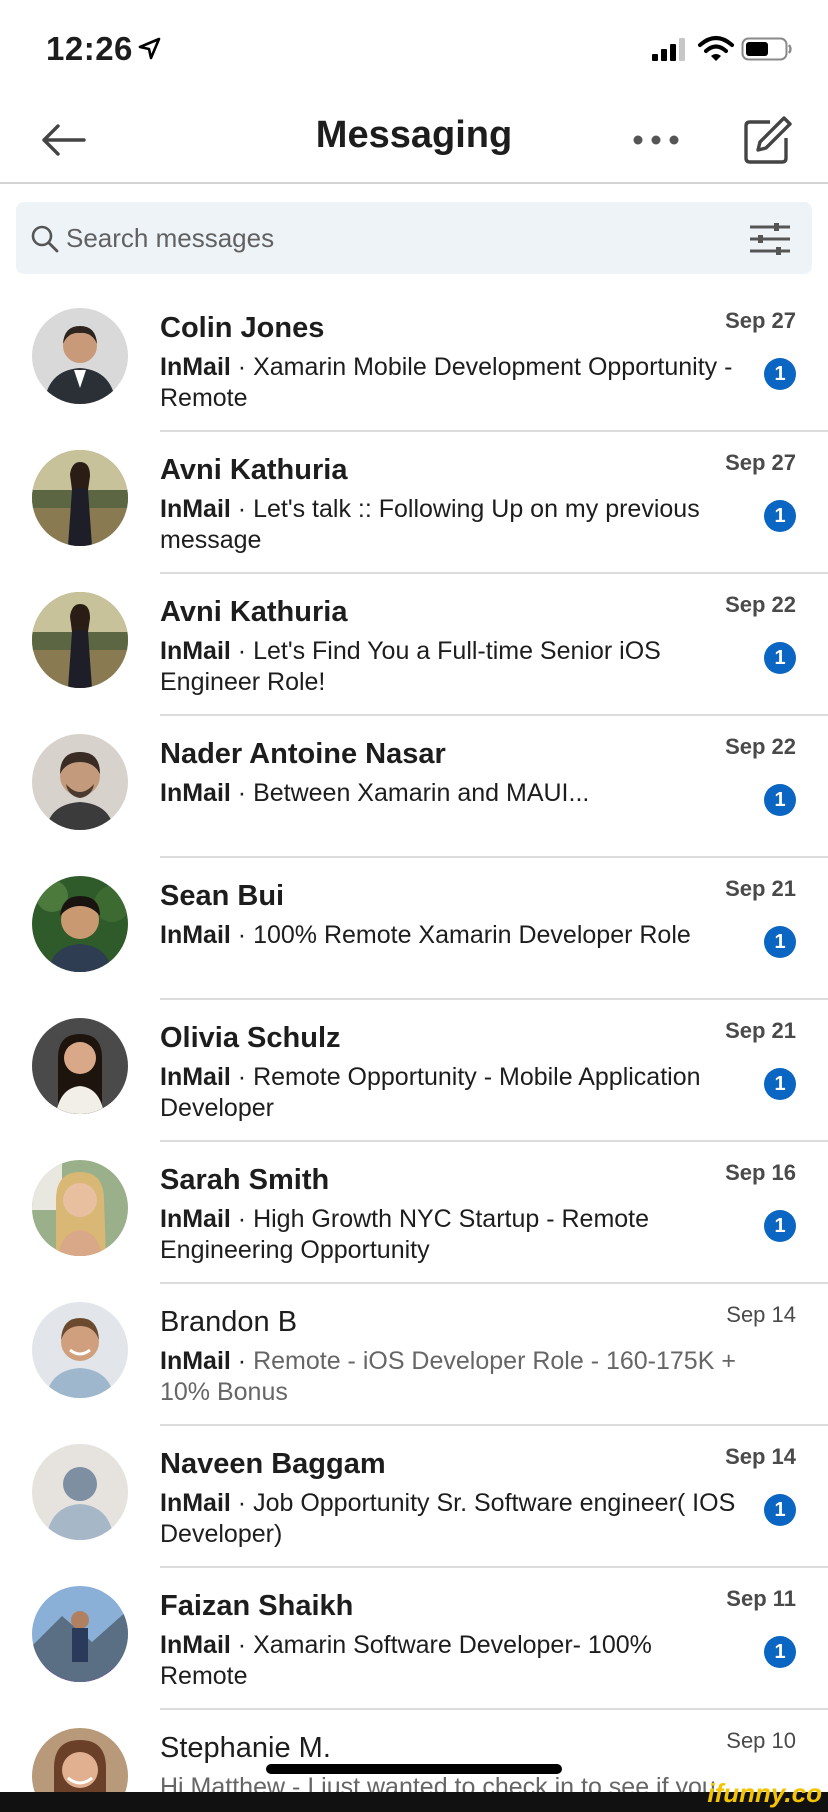 This screenshot has height=1812, width=828. I want to click on search-icon, so click(45, 239).